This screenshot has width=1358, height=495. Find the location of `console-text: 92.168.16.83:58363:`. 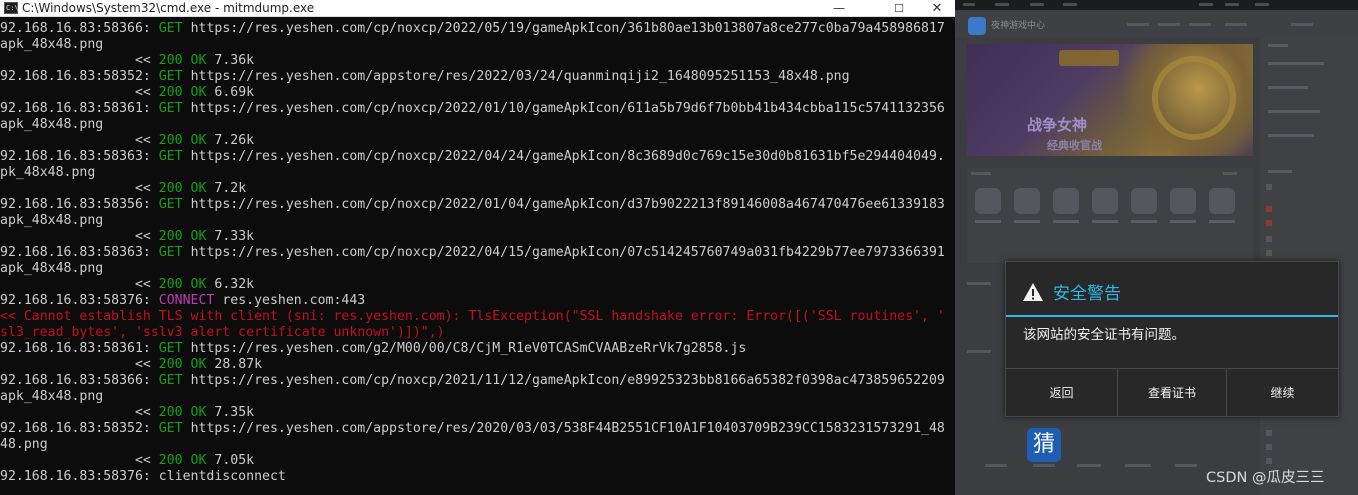

console-text: 92.168.16.83:58363: is located at coordinates (79, 252).